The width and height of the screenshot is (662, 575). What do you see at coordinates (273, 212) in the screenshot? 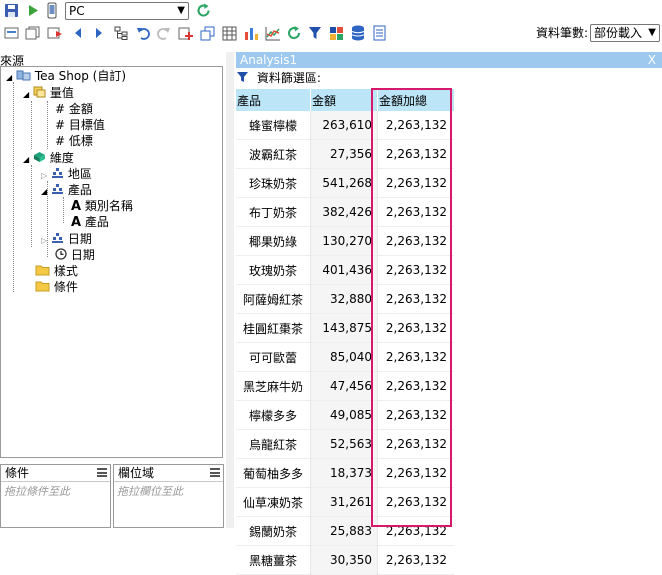
I see `product-cell: 布丁奶茶` at bounding box center [273, 212].